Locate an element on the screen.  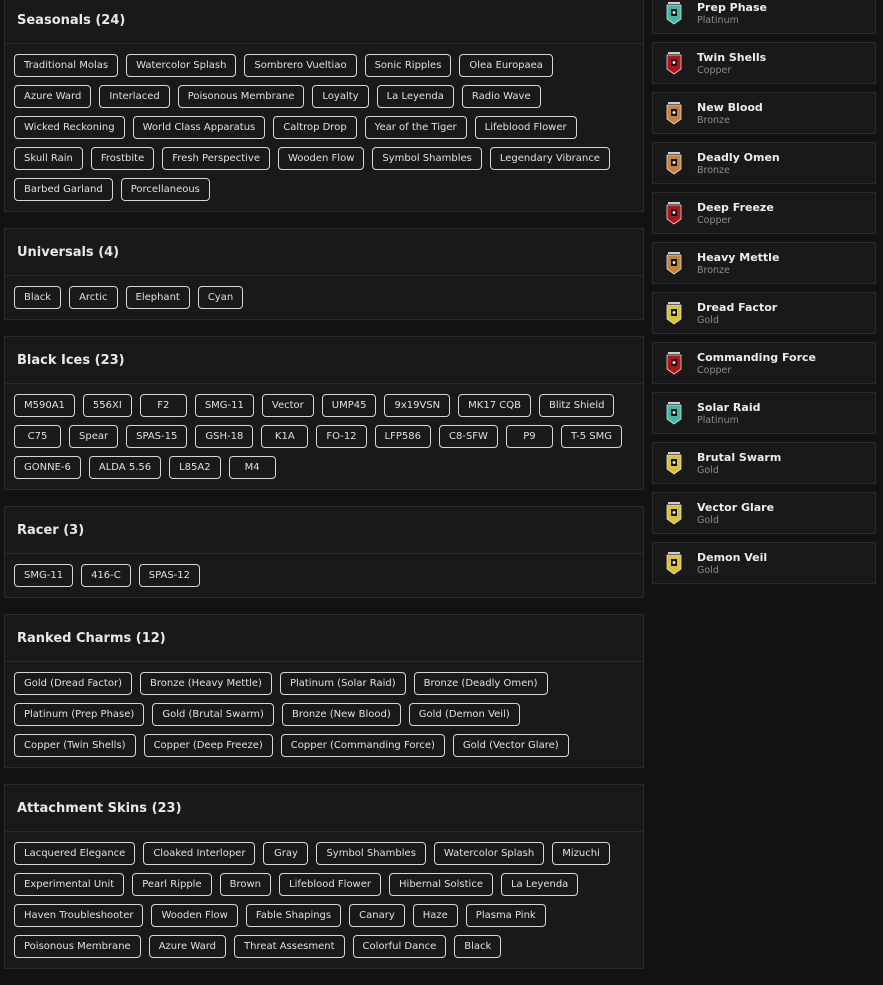
item-chip: Threat Assesment is located at coordinates (289, 946).